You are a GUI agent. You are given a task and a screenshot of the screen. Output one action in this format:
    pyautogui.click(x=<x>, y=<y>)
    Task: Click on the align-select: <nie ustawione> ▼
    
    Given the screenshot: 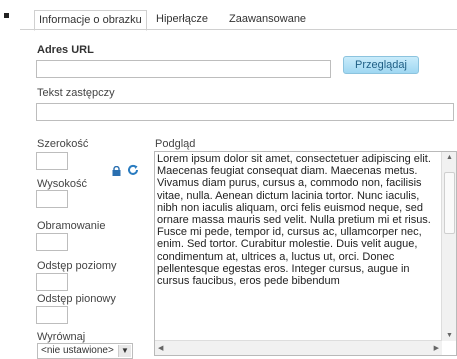 What is the action you would take?
    pyautogui.click(x=85, y=351)
    